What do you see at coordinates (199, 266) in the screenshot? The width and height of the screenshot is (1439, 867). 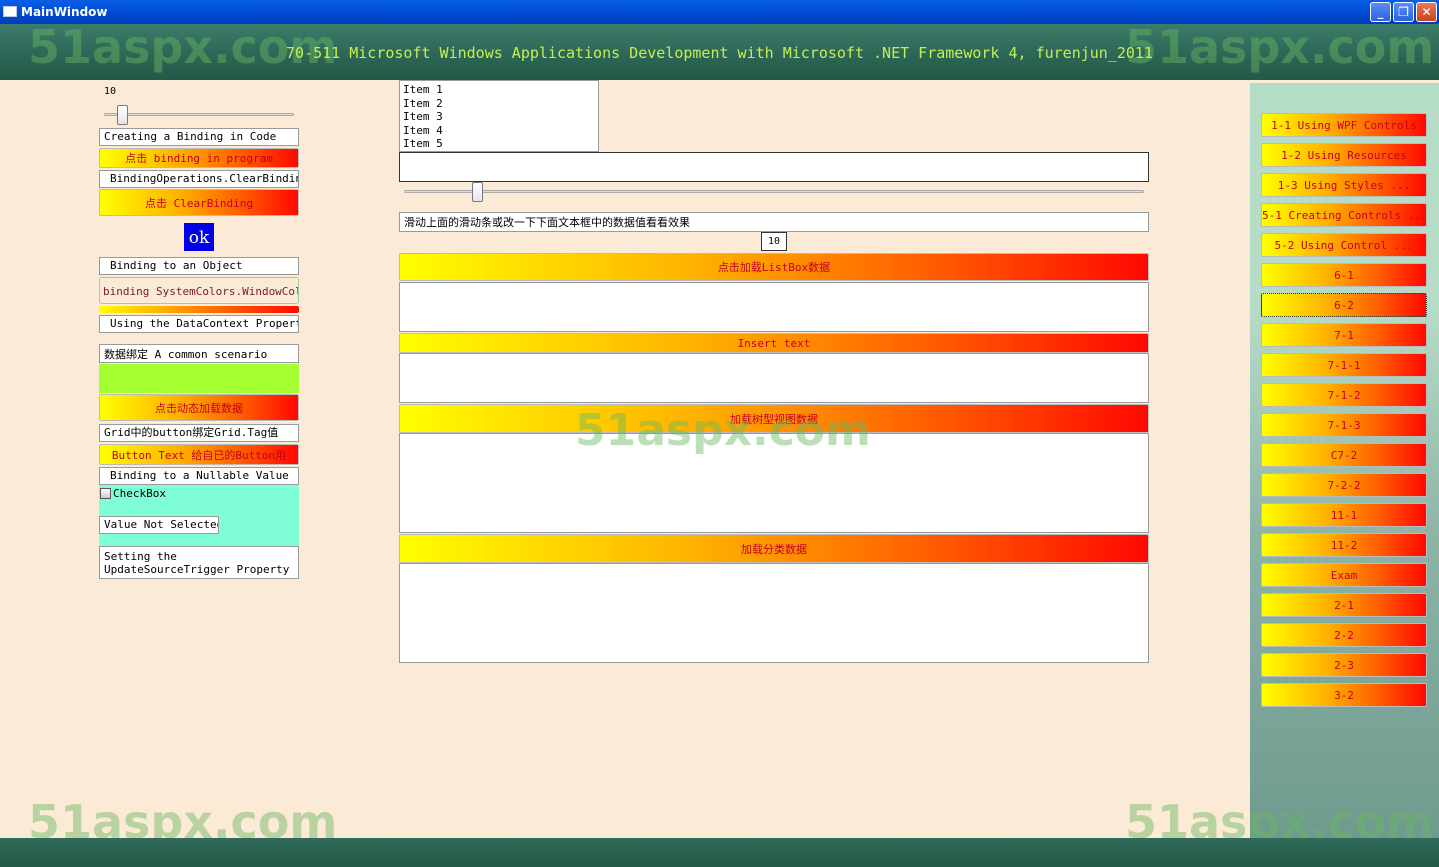 I see `binding-object-label: Binding to an Object` at bounding box center [199, 266].